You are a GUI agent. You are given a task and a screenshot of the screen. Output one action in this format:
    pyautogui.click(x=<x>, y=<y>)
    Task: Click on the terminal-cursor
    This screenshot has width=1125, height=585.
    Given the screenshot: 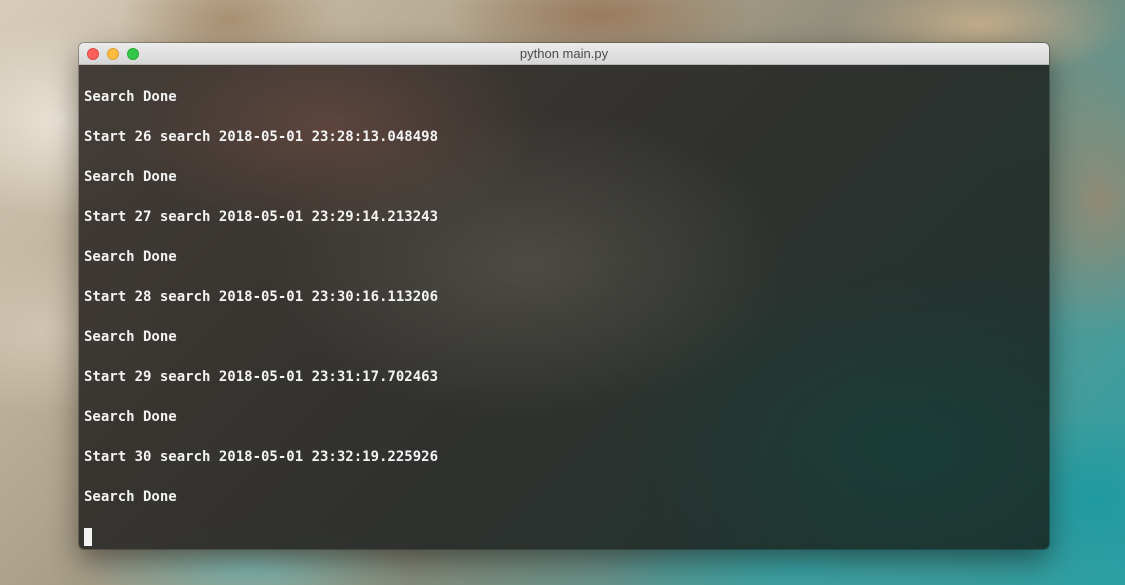 What is the action you would take?
    pyautogui.click(x=88, y=537)
    